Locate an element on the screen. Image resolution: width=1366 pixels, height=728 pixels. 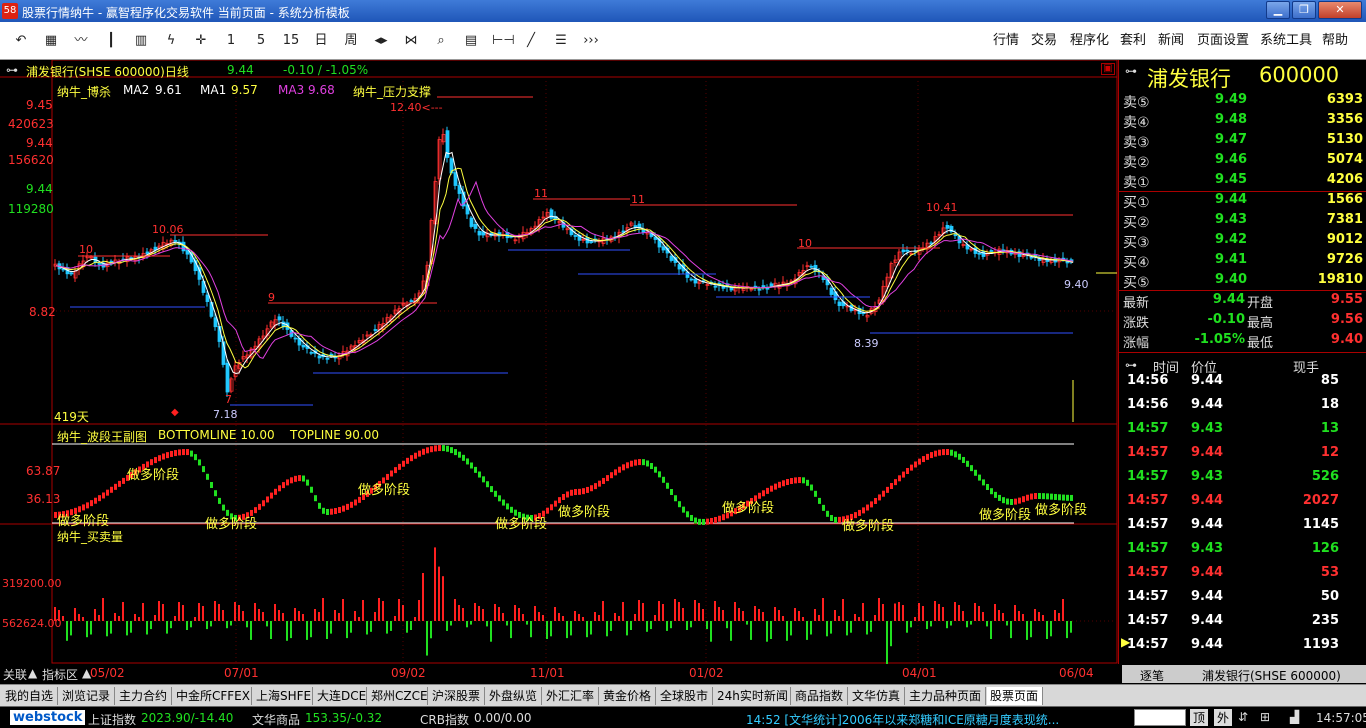
bar-chart-icon: ▥ is located at coordinates (141, 41).